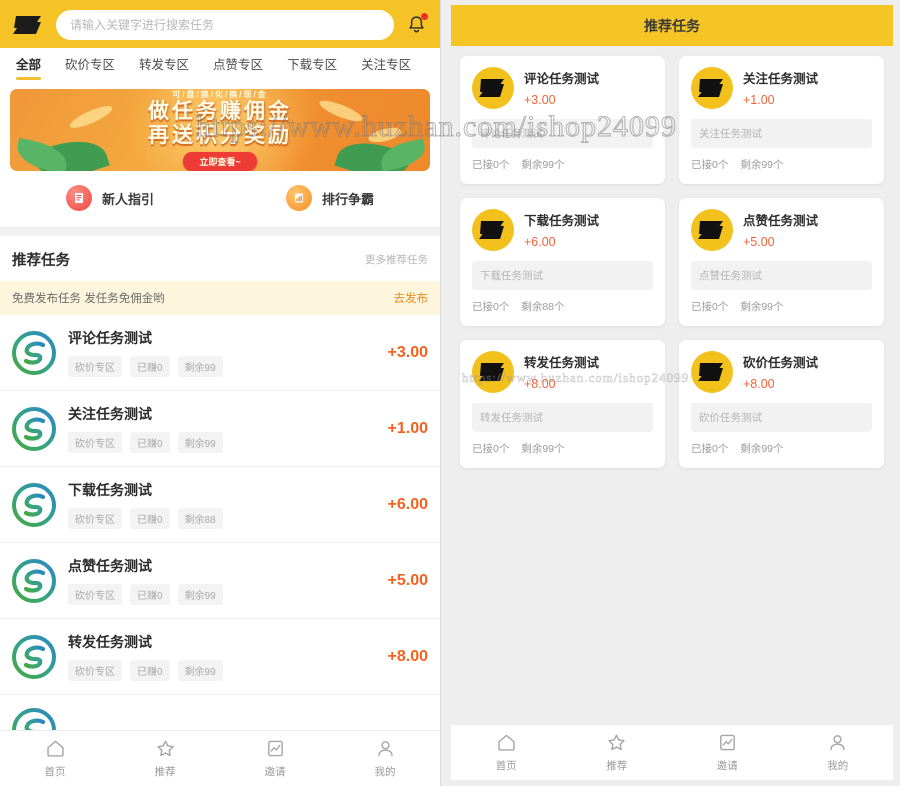  What do you see at coordinates (759, 100) in the screenshot?
I see `card-price: +1.00` at bounding box center [759, 100].